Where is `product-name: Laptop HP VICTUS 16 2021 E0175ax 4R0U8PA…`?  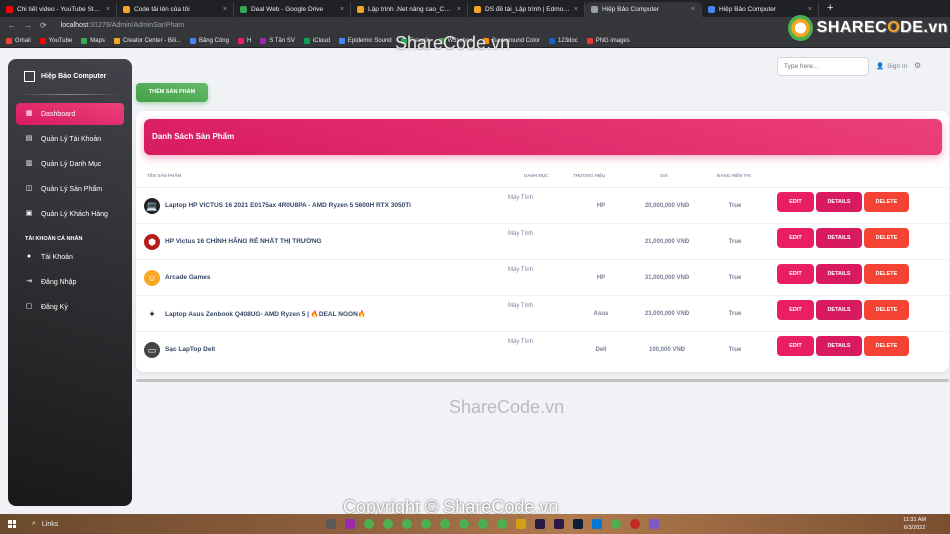 product-name: Laptop HP VICTUS 16 2021 E0175ax 4R0U8PA… is located at coordinates (288, 205).